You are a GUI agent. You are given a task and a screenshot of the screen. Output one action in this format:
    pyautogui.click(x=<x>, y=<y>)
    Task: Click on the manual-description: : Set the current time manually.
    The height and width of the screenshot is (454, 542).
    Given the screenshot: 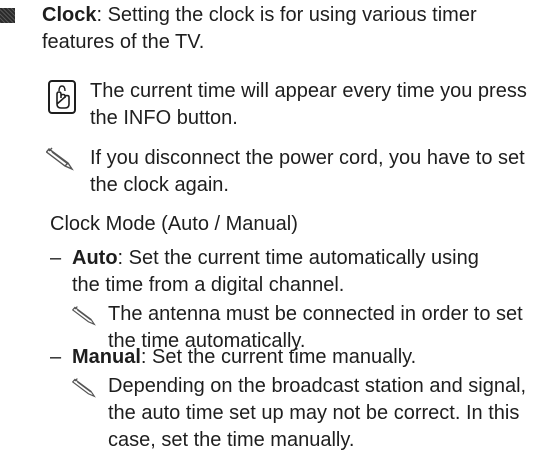 What is the action you would take?
    pyautogui.click(x=278, y=357)
    